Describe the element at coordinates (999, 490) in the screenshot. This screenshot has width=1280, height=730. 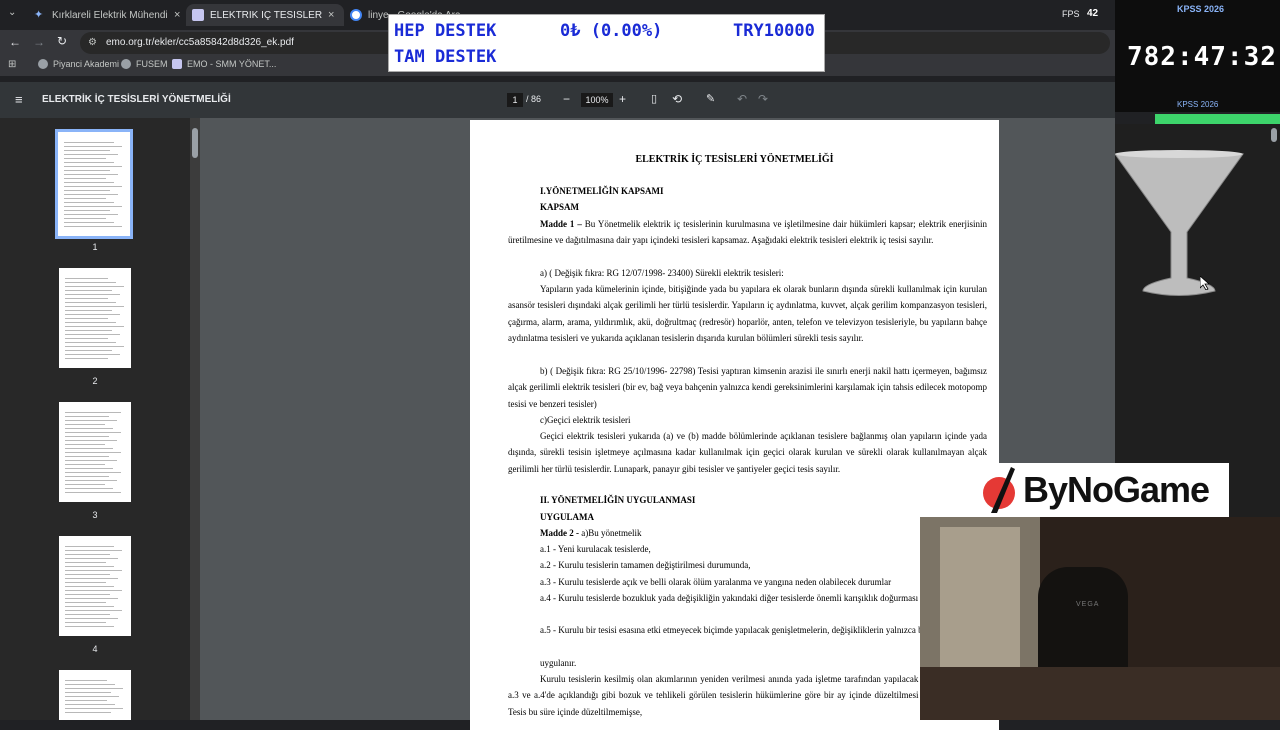
I see `bynogame-emblem-icon` at that location.